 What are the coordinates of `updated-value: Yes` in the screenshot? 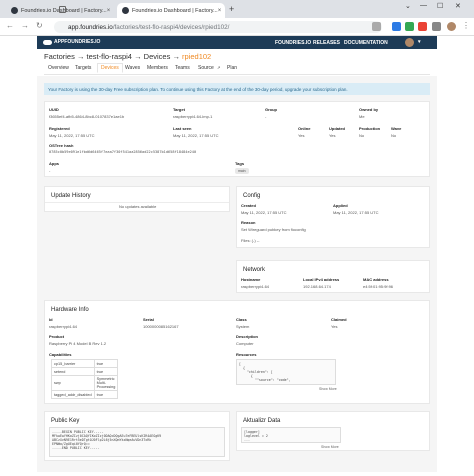 It's located at (332, 135).